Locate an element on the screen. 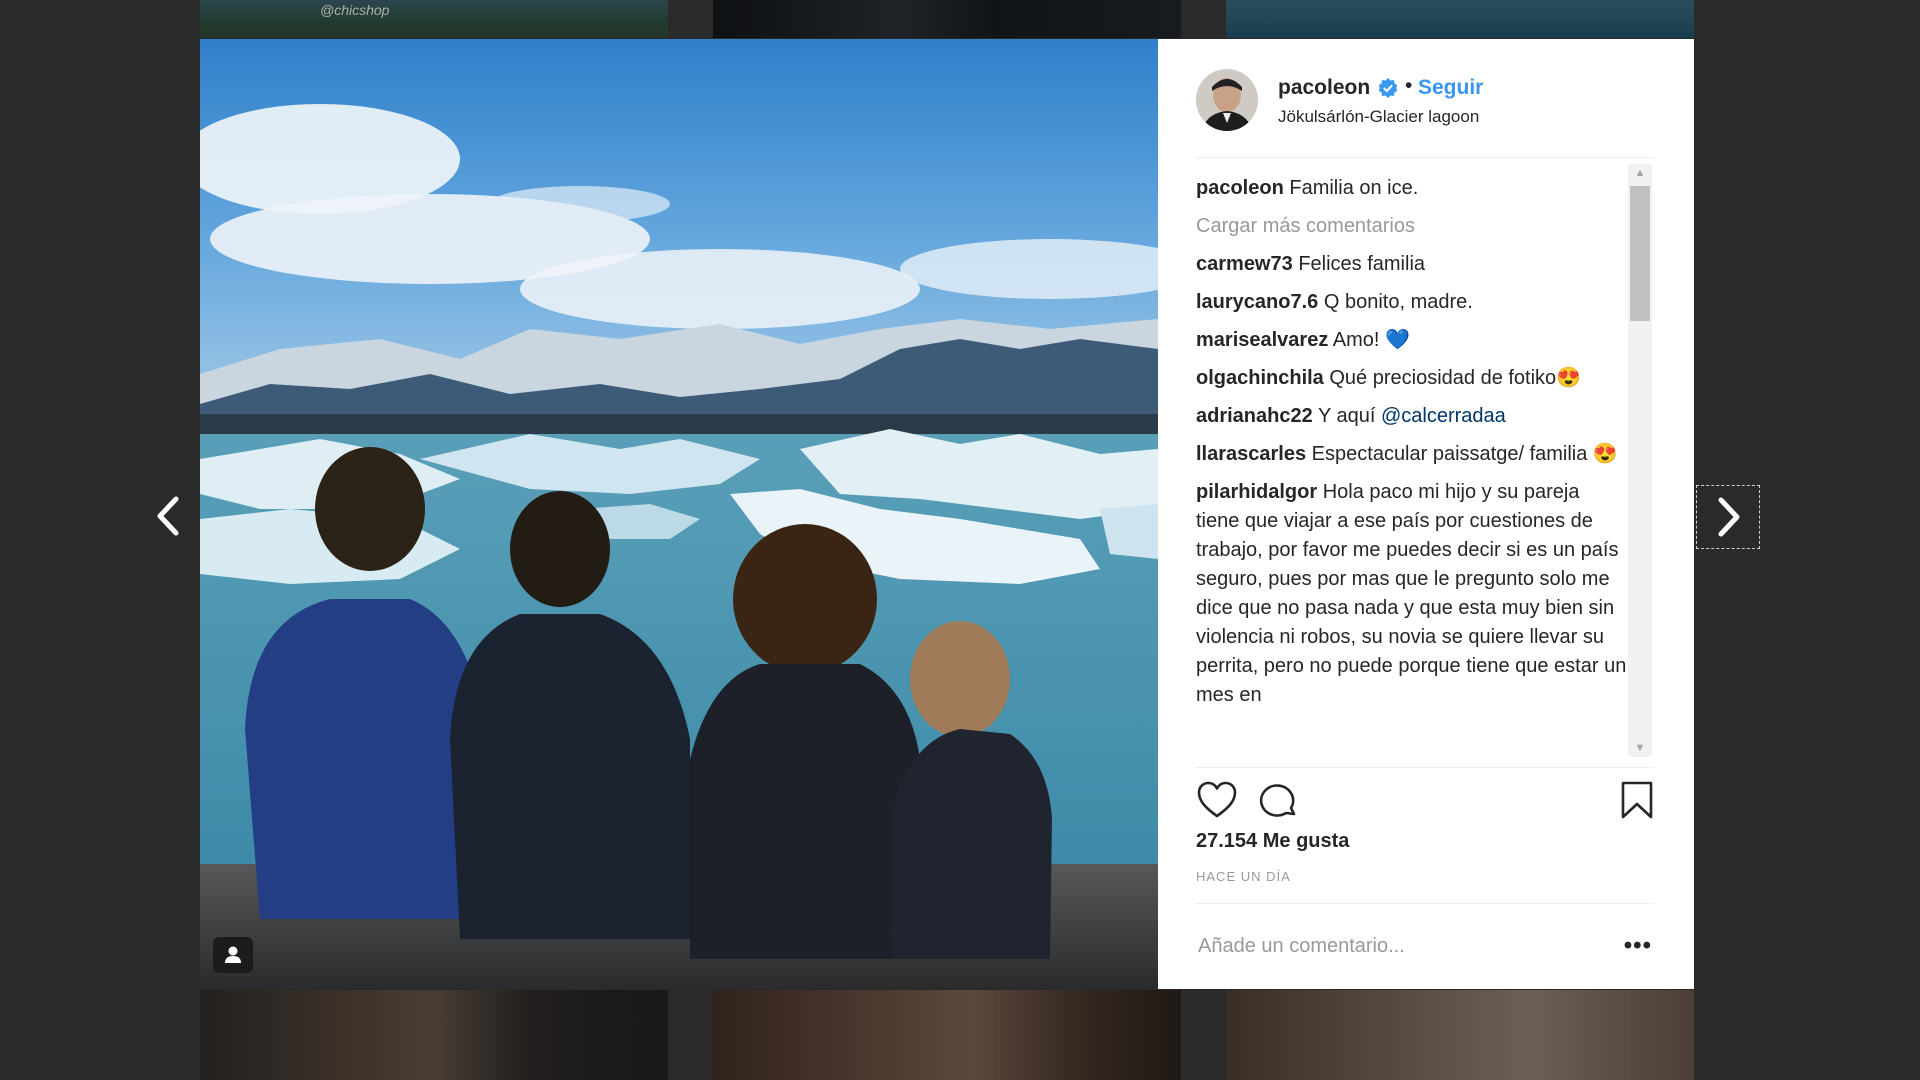 Image resolution: width=1920 pixels, height=1080 pixels. comment-icon is located at coordinates (1277, 800).